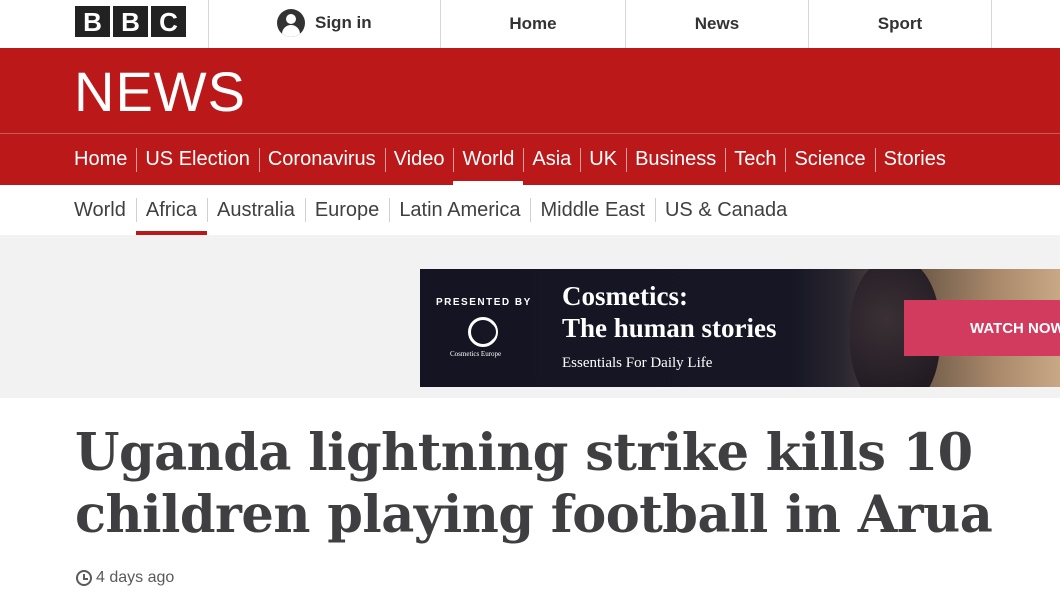  What do you see at coordinates (459, 210) in the screenshot?
I see `subnav-item-latin-america: Latin America` at bounding box center [459, 210].